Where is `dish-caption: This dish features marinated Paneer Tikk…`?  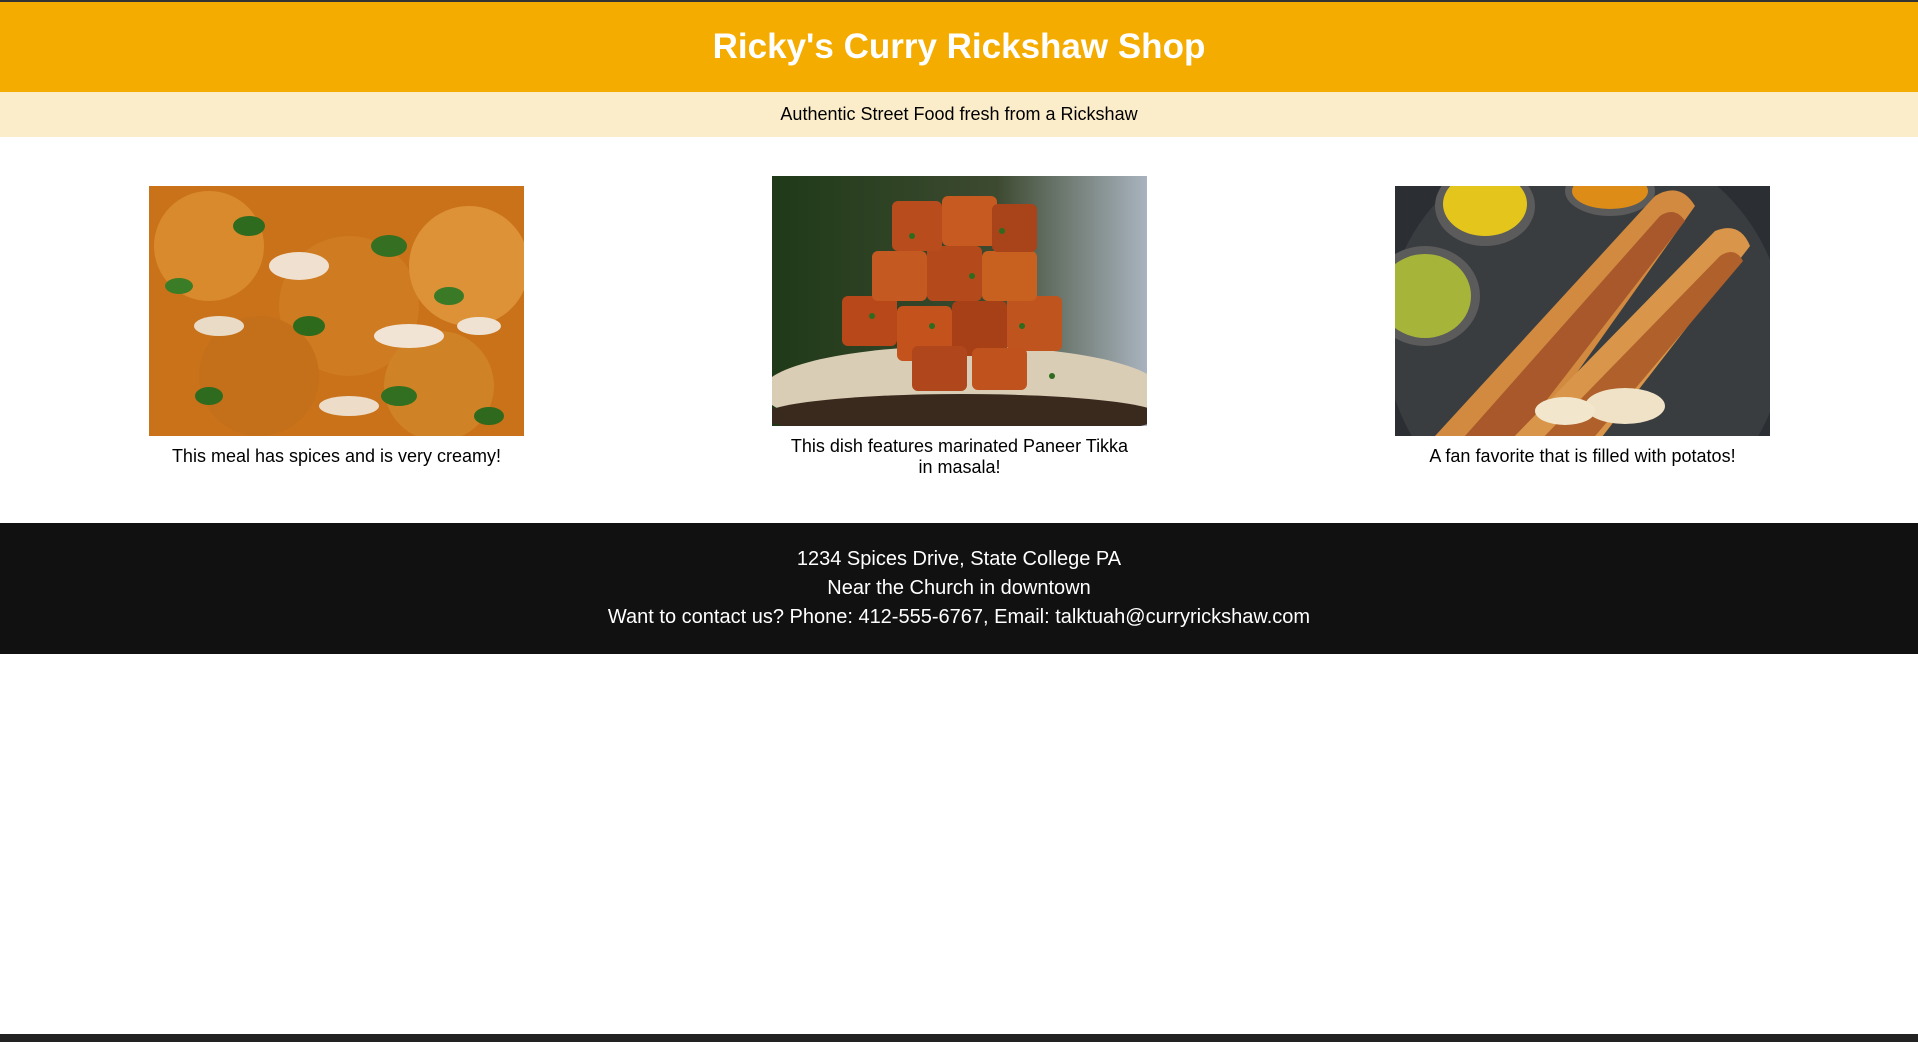
dish-caption: This dish features marinated Paneer Tikk… is located at coordinates (959, 456).